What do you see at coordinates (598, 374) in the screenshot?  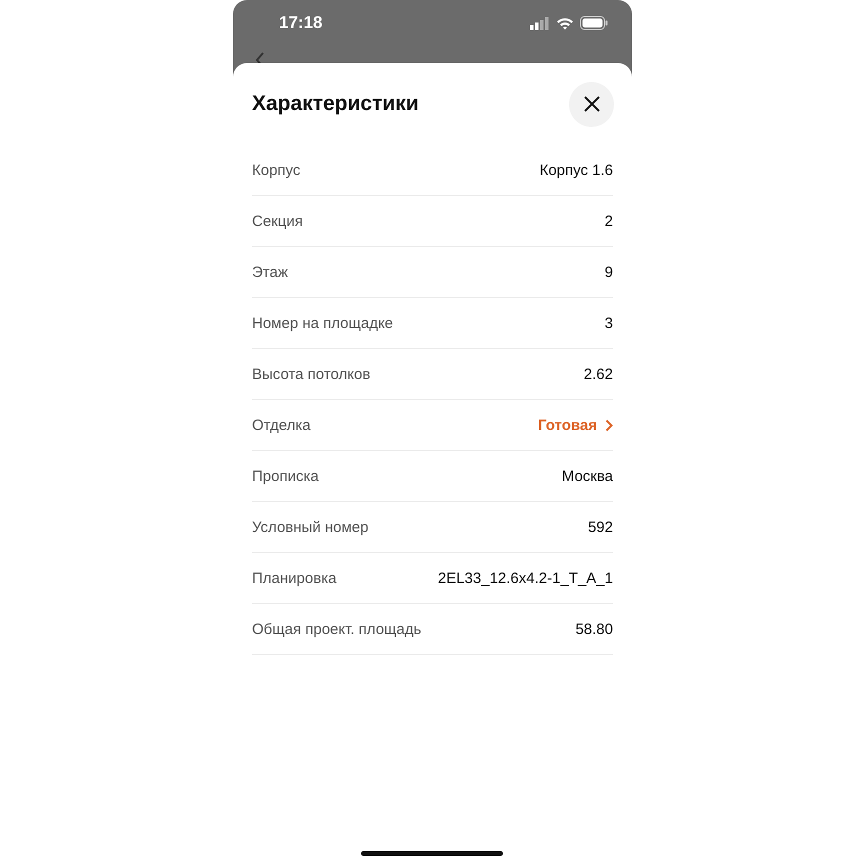 I see `row-value: 2.62` at bounding box center [598, 374].